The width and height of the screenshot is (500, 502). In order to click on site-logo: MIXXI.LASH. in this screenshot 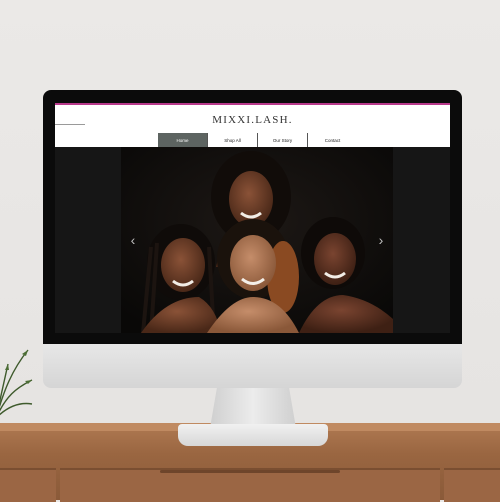, I will do `click(252, 120)`.